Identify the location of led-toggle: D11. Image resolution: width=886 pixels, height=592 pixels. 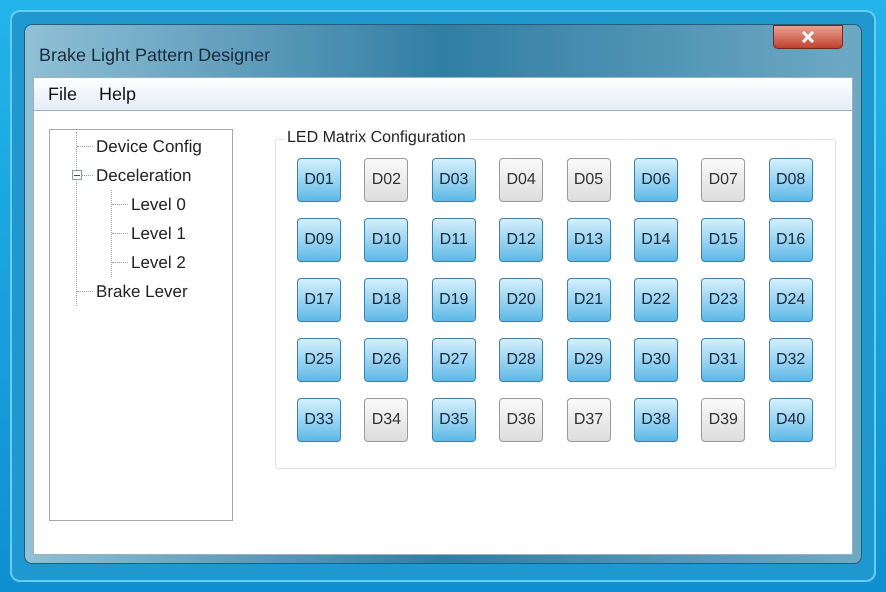
(454, 240).